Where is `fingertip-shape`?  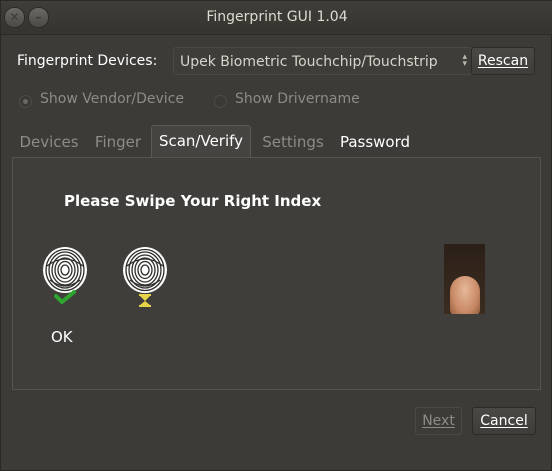
fingertip-shape is located at coordinates (465, 295).